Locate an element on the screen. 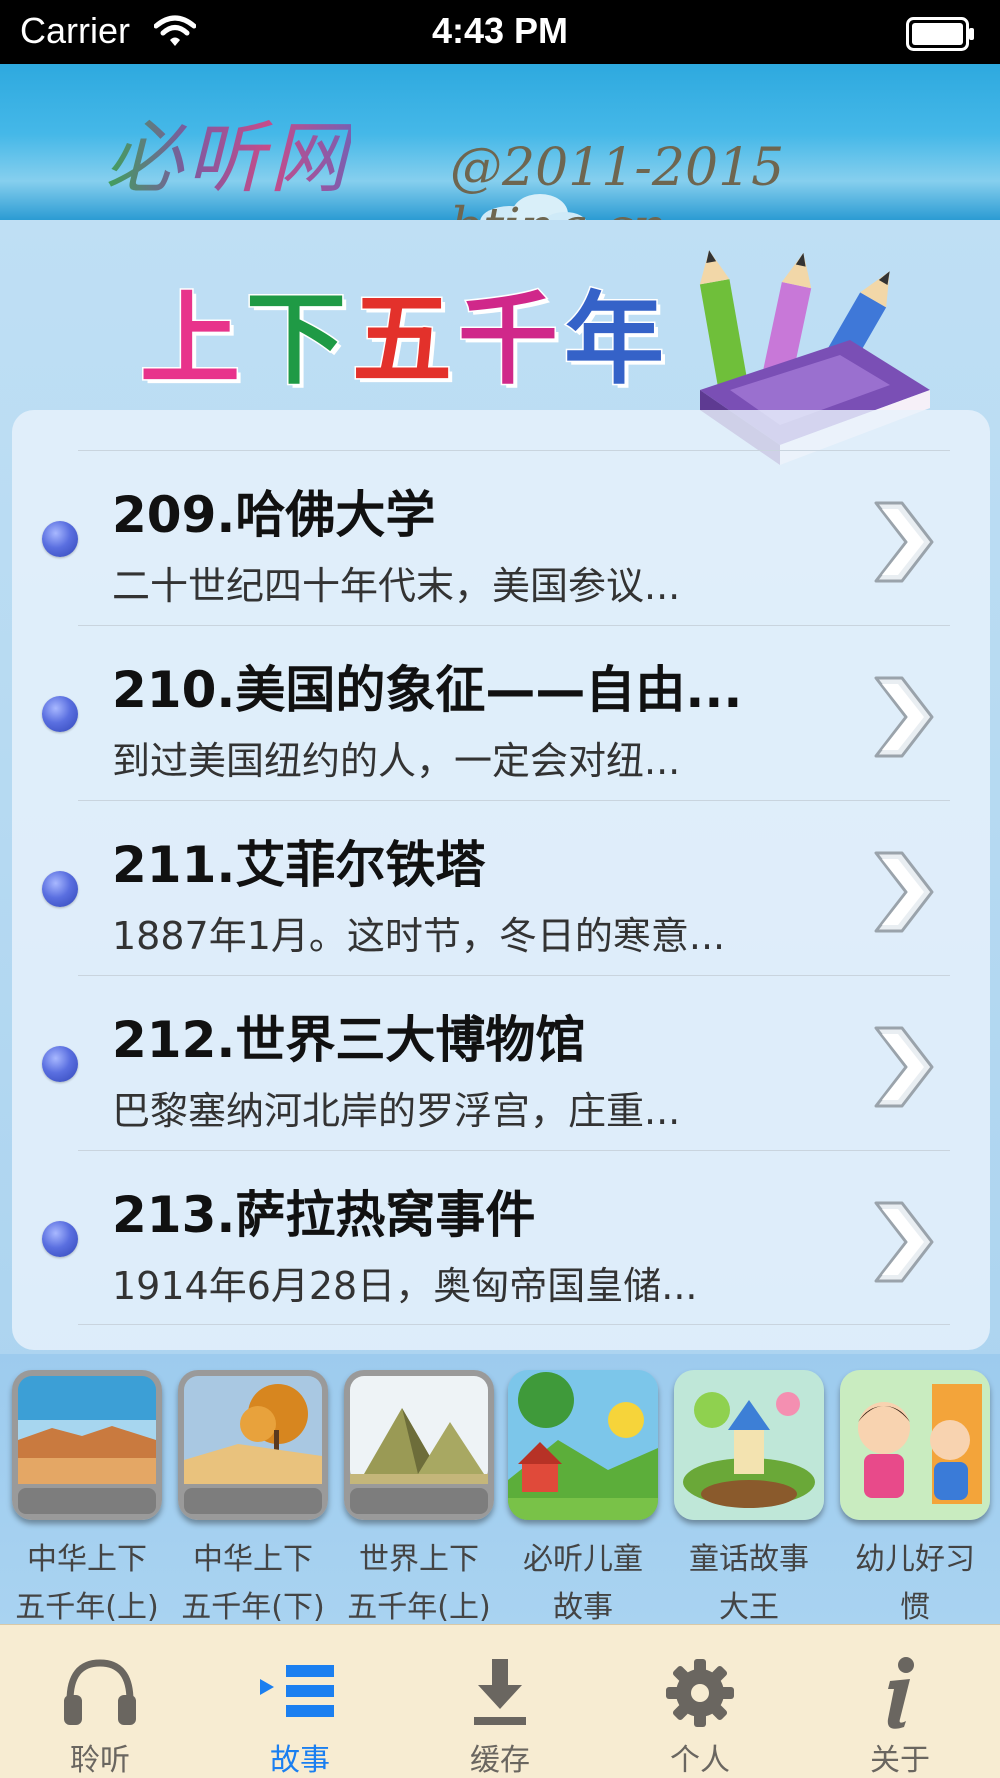  tab-label: 个人 is located at coordinates (700, 1760).